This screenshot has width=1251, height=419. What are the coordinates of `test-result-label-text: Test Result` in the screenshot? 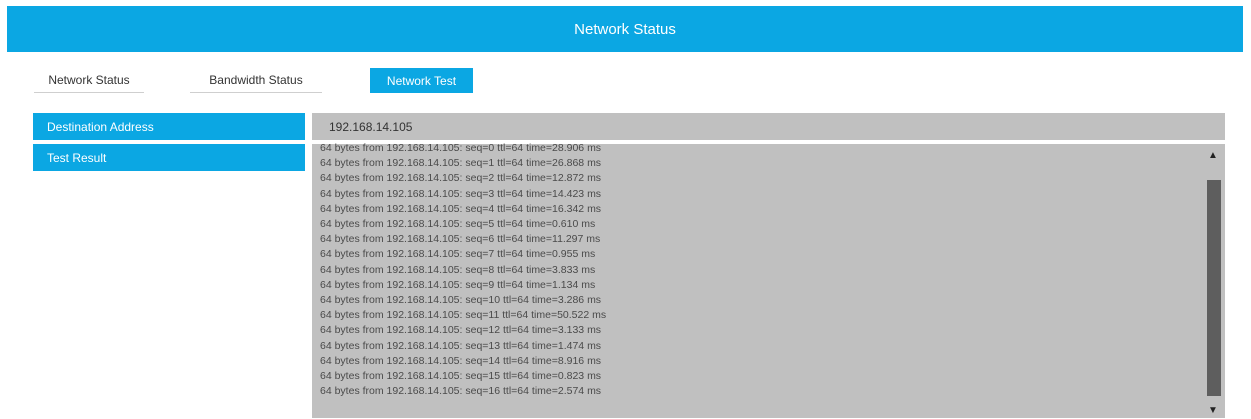 It's located at (77, 157).